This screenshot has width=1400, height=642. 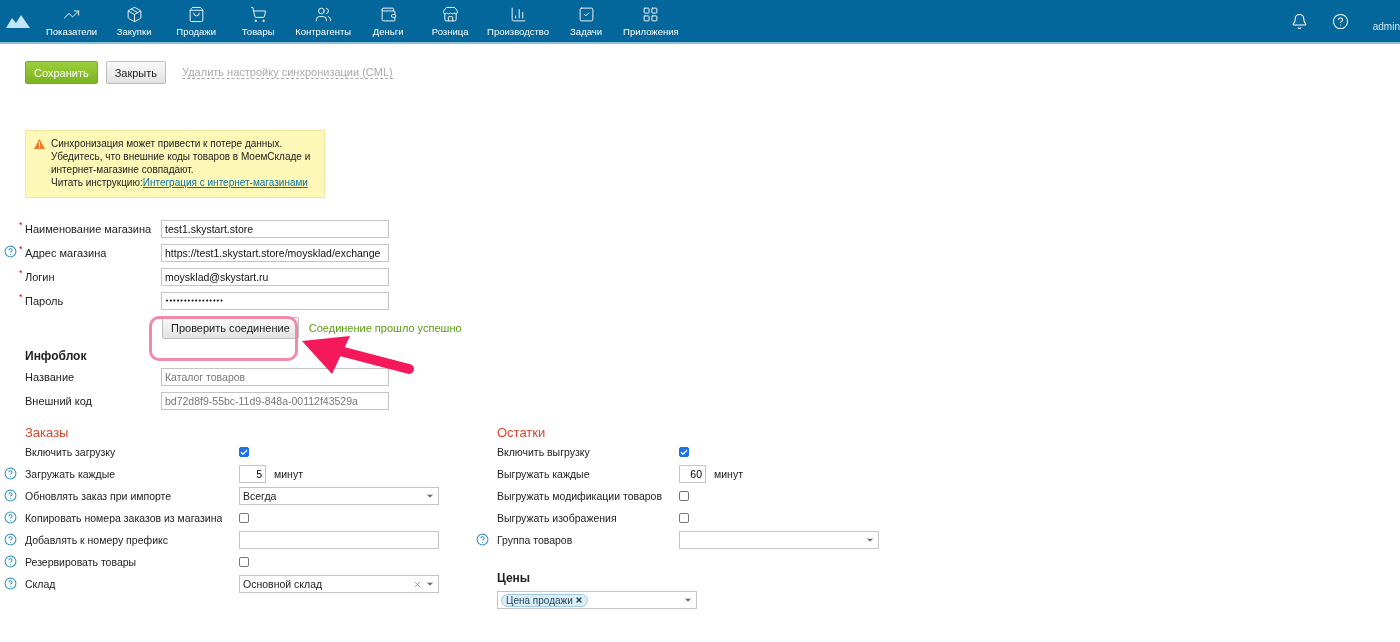 What do you see at coordinates (96, 540) in the screenshot?
I see `field-label: Добавлять к номеру префикс` at bounding box center [96, 540].